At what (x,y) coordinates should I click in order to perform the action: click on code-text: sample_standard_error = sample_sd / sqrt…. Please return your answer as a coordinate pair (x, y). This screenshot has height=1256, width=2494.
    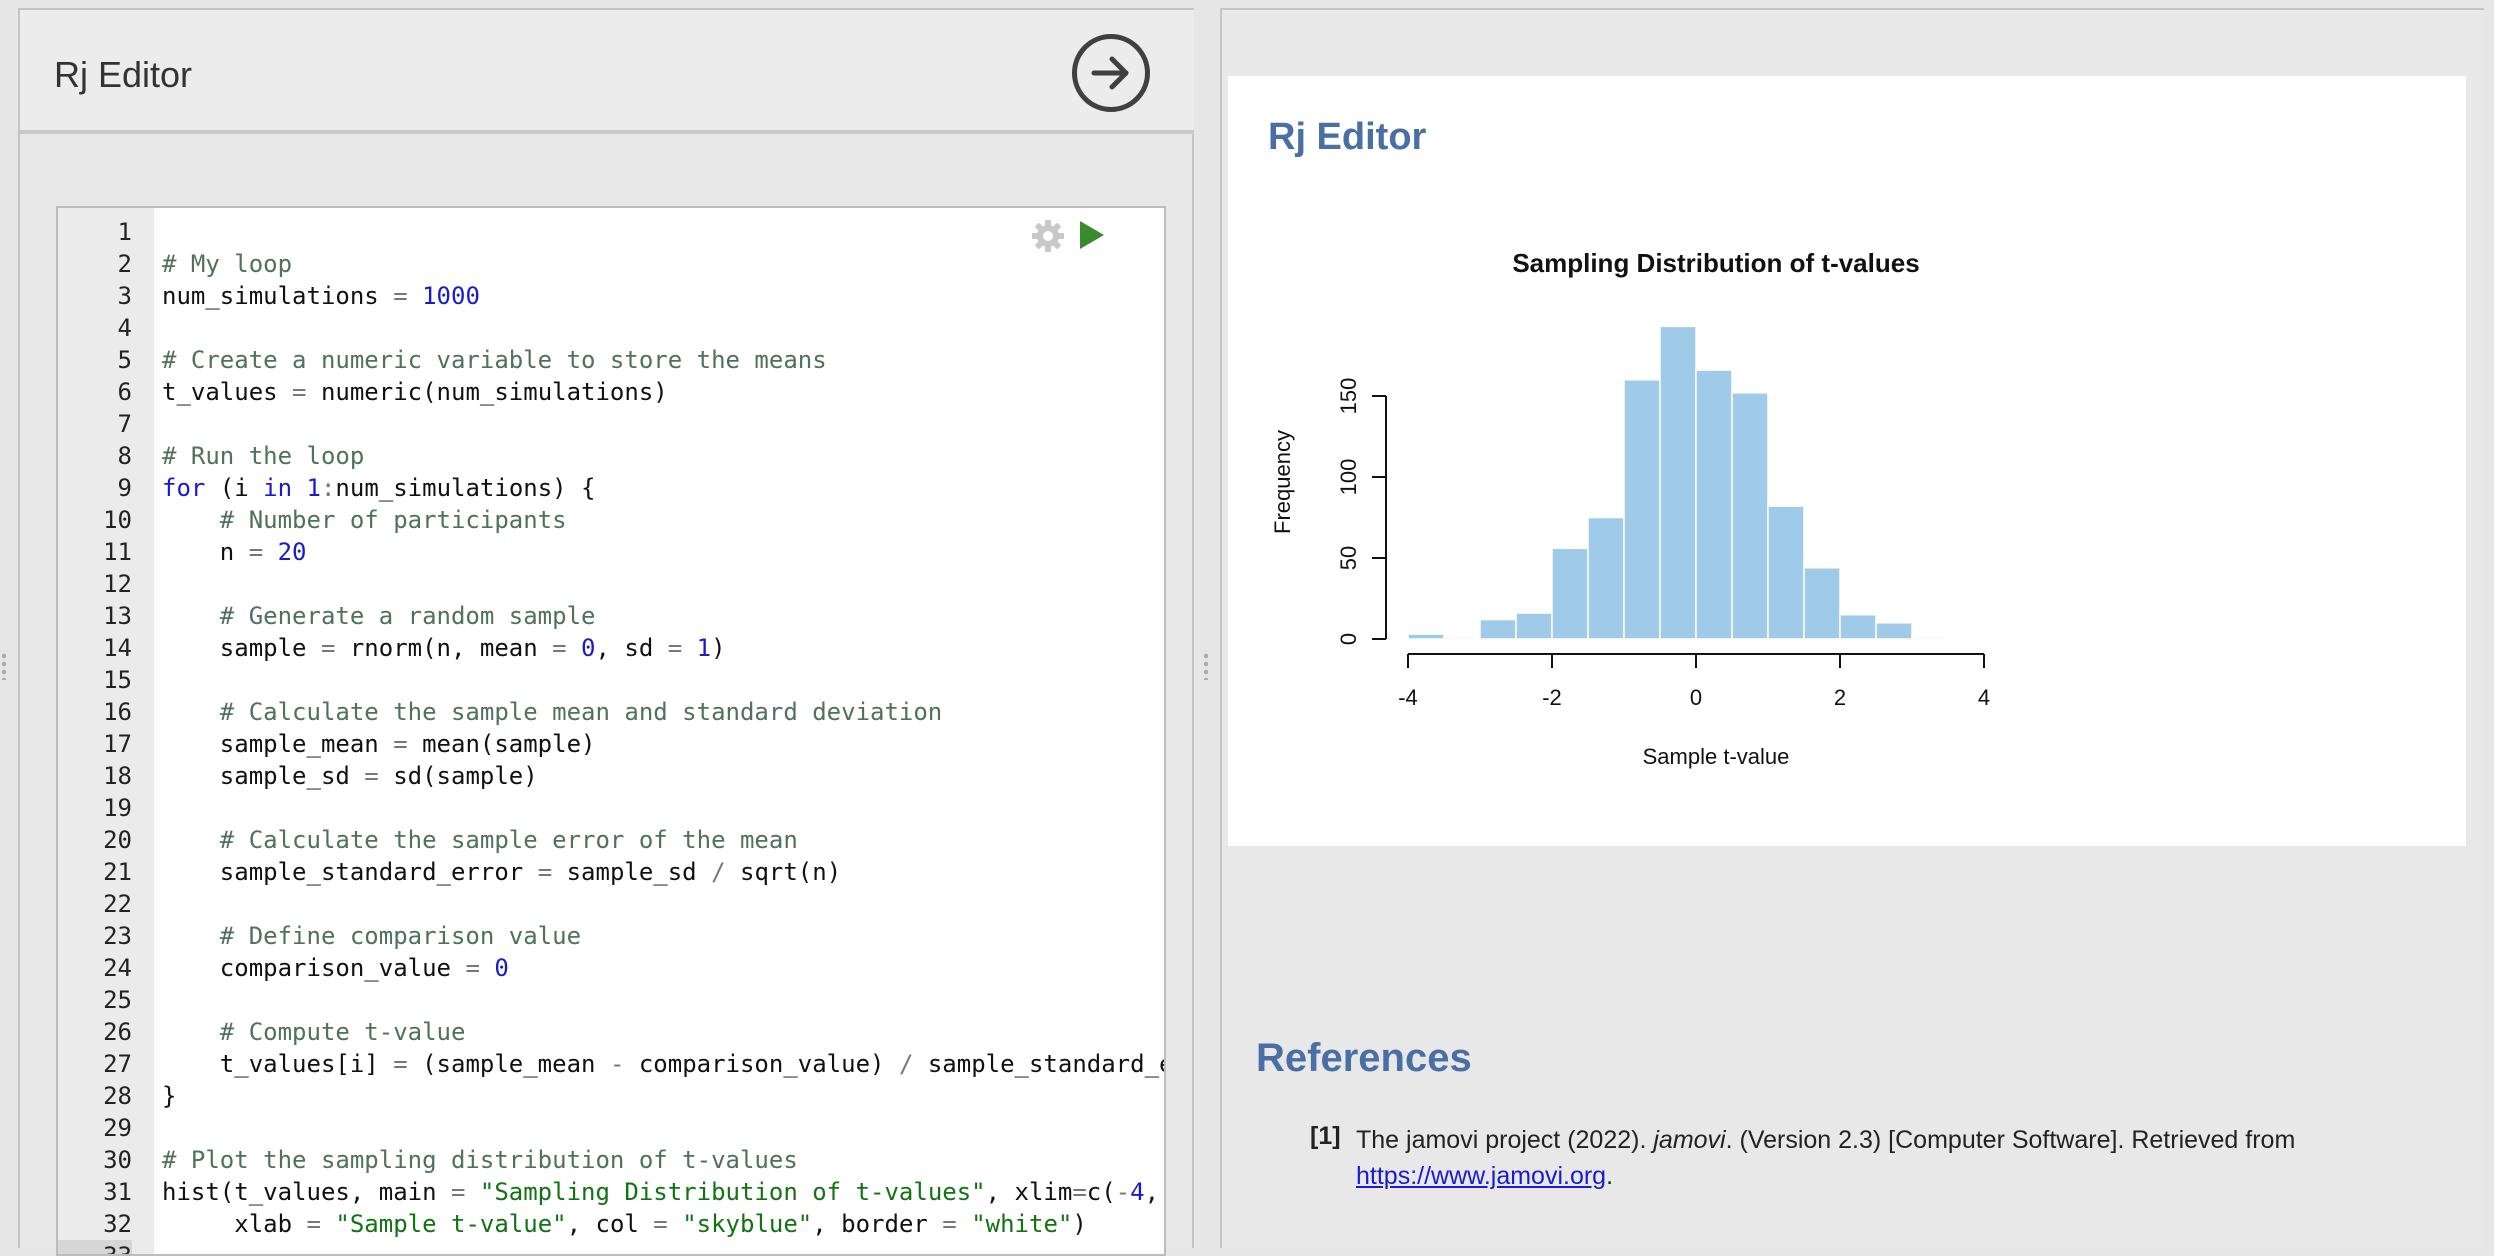
    Looking at the image, I should click on (502, 872).